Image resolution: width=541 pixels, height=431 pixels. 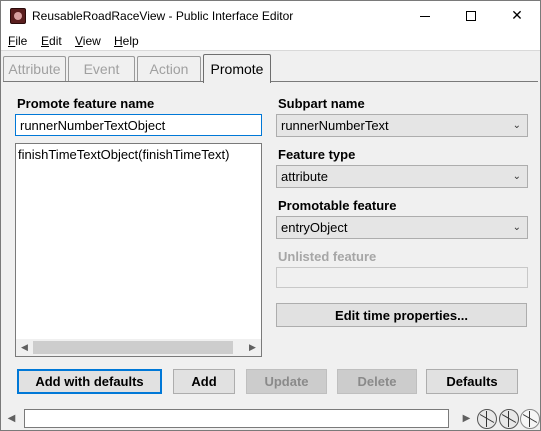 What do you see at coordinates (126, 41) in the screenshot?
I see `menu-help: Help` at bounding box center [126, 41].